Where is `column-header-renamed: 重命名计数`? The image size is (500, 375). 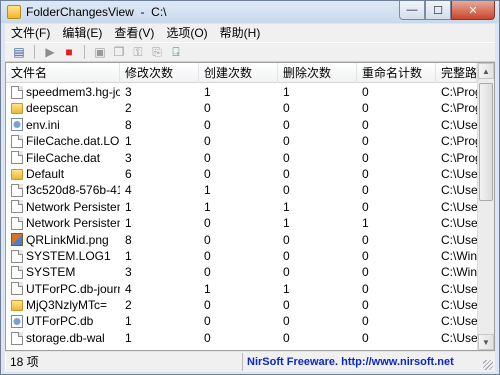
column-header-renamed: 重命名计数 is located at coordinates (396, 73).